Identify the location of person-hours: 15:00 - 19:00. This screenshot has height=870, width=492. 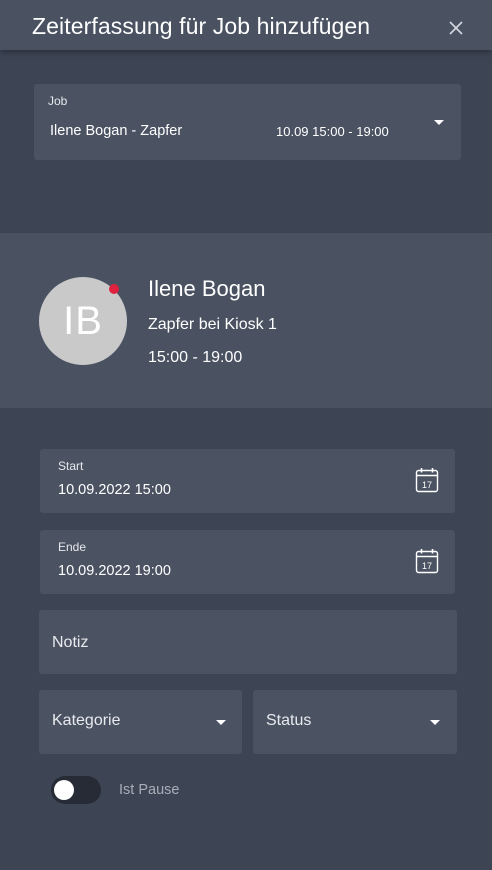
(195, 357).